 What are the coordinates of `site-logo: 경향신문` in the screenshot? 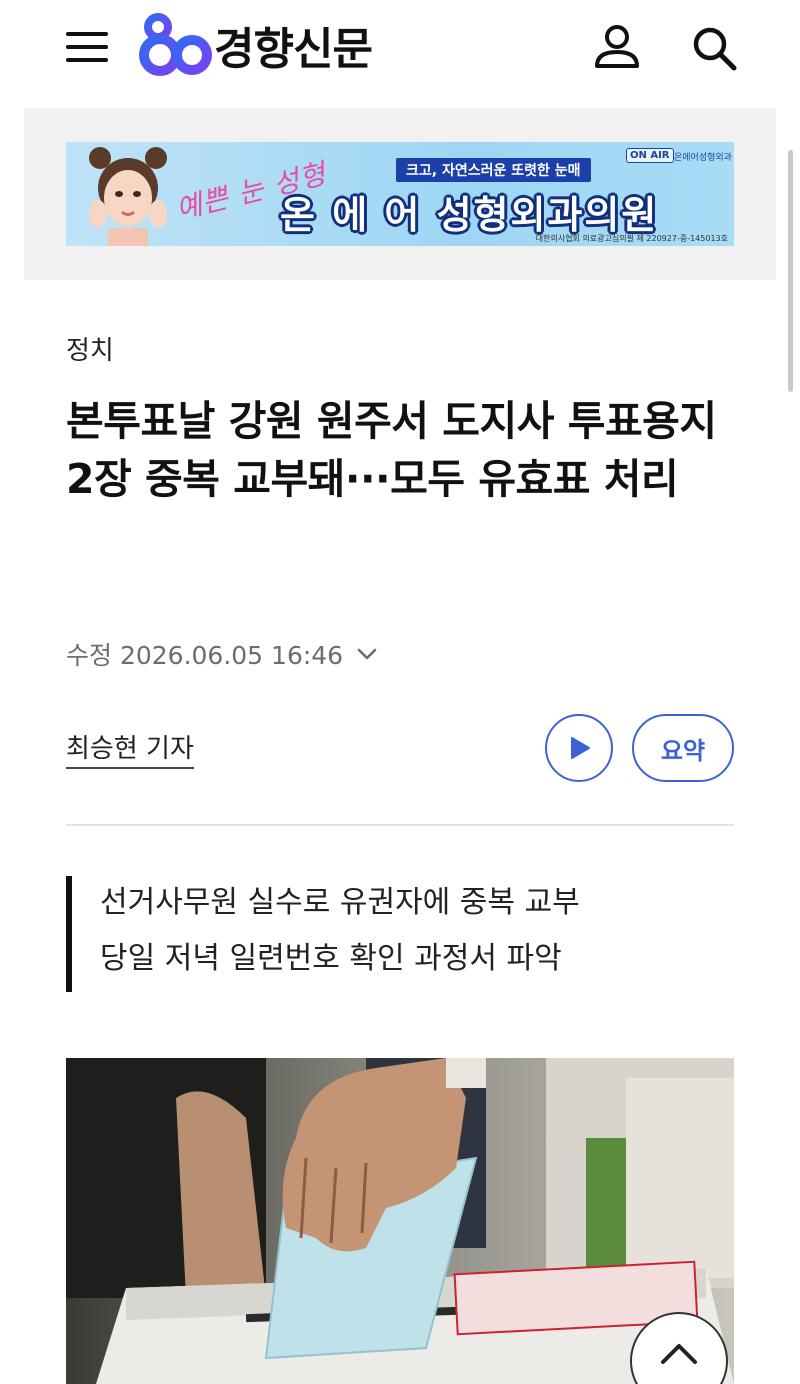 It's located at (255, 45).